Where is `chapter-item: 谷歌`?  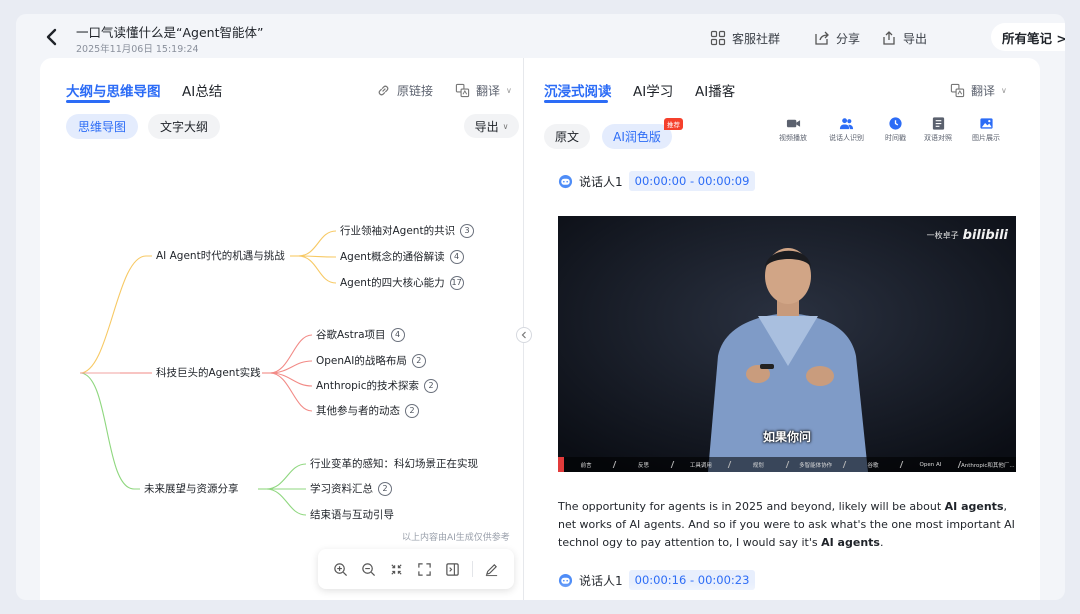 chapter-item: 谷歌 is located at coordinates (873, 465).